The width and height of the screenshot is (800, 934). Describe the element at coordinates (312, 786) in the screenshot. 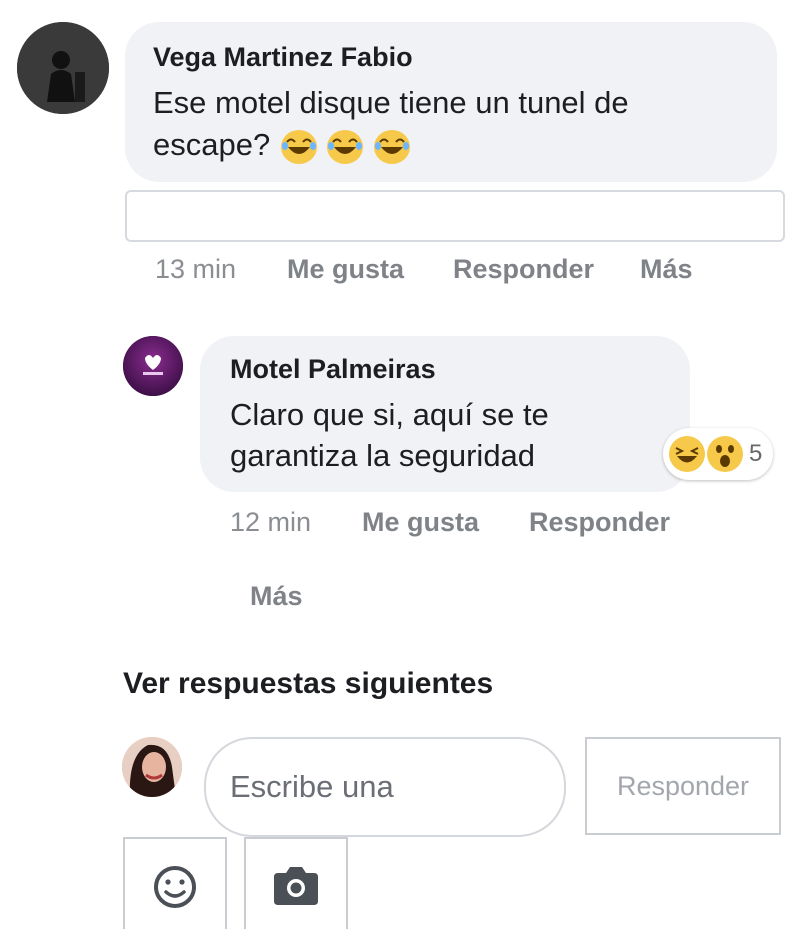

I see `reply-input-placeholder: Escribe una` at that location.